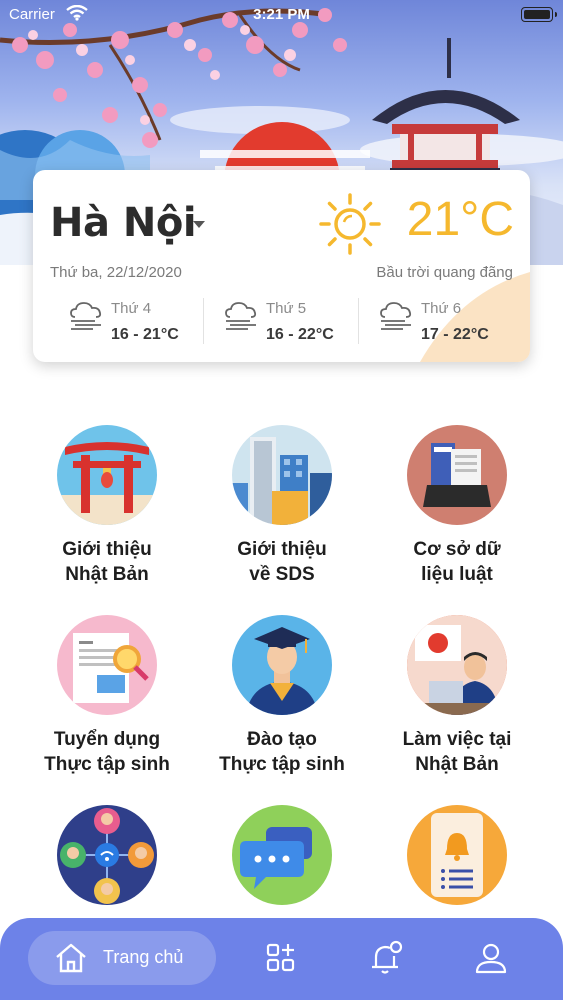 The width and height of the screenshot is (563, 1000). I want to click on menu-label: Tuyển dụng Thực tập sinh, so click(107, 752).